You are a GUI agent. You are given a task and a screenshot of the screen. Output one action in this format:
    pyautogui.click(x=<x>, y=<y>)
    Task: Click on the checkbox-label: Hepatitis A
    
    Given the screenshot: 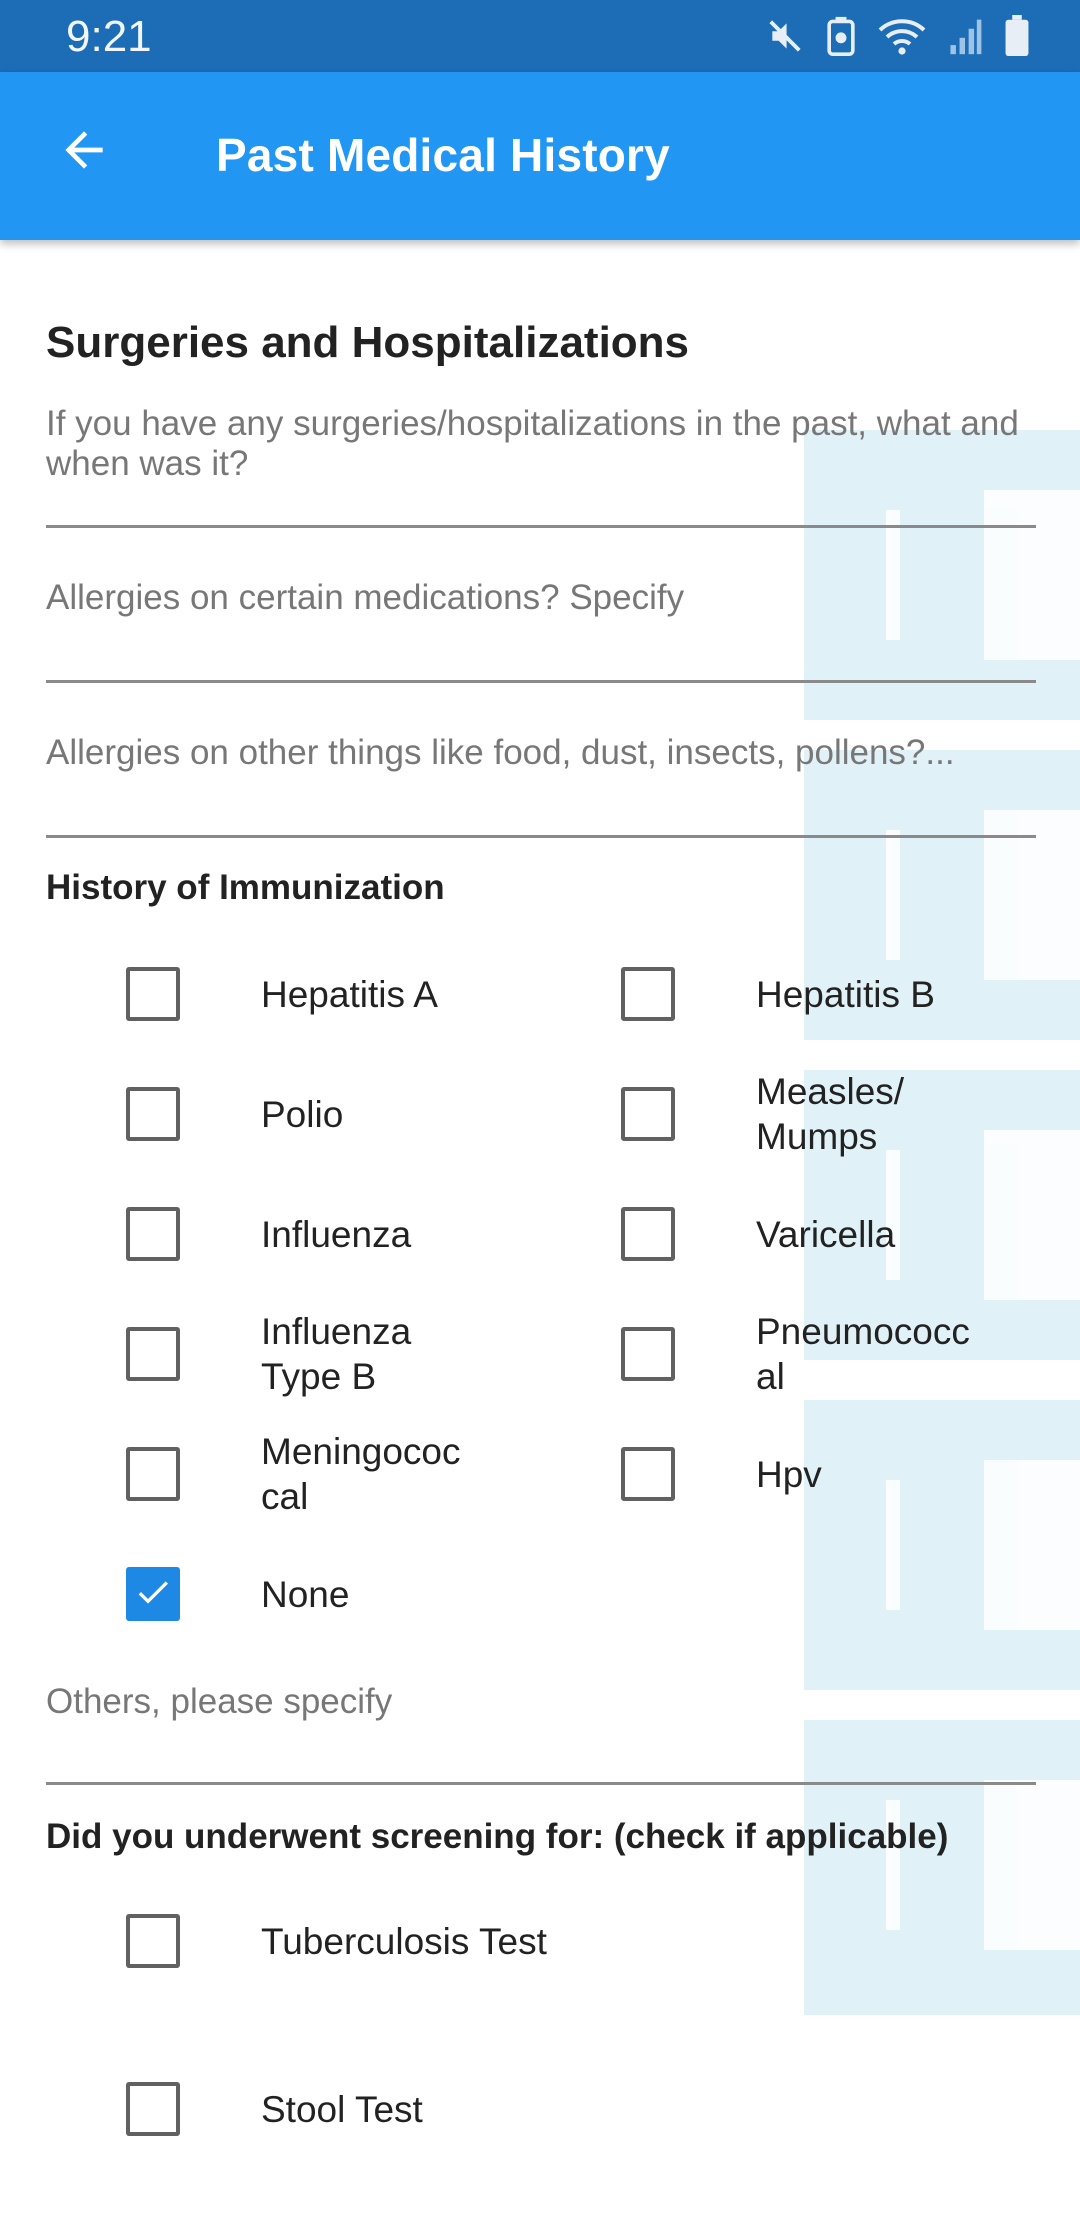 What is the action you would take?
    pyautogui.click(x=349, y=994)
    